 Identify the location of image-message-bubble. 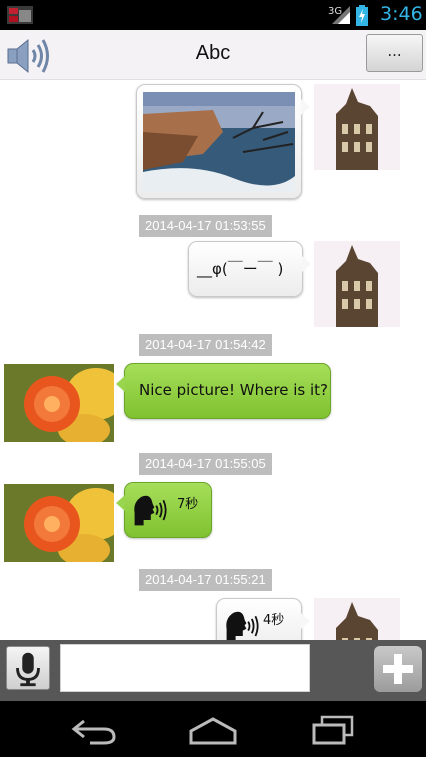
(223, 141).